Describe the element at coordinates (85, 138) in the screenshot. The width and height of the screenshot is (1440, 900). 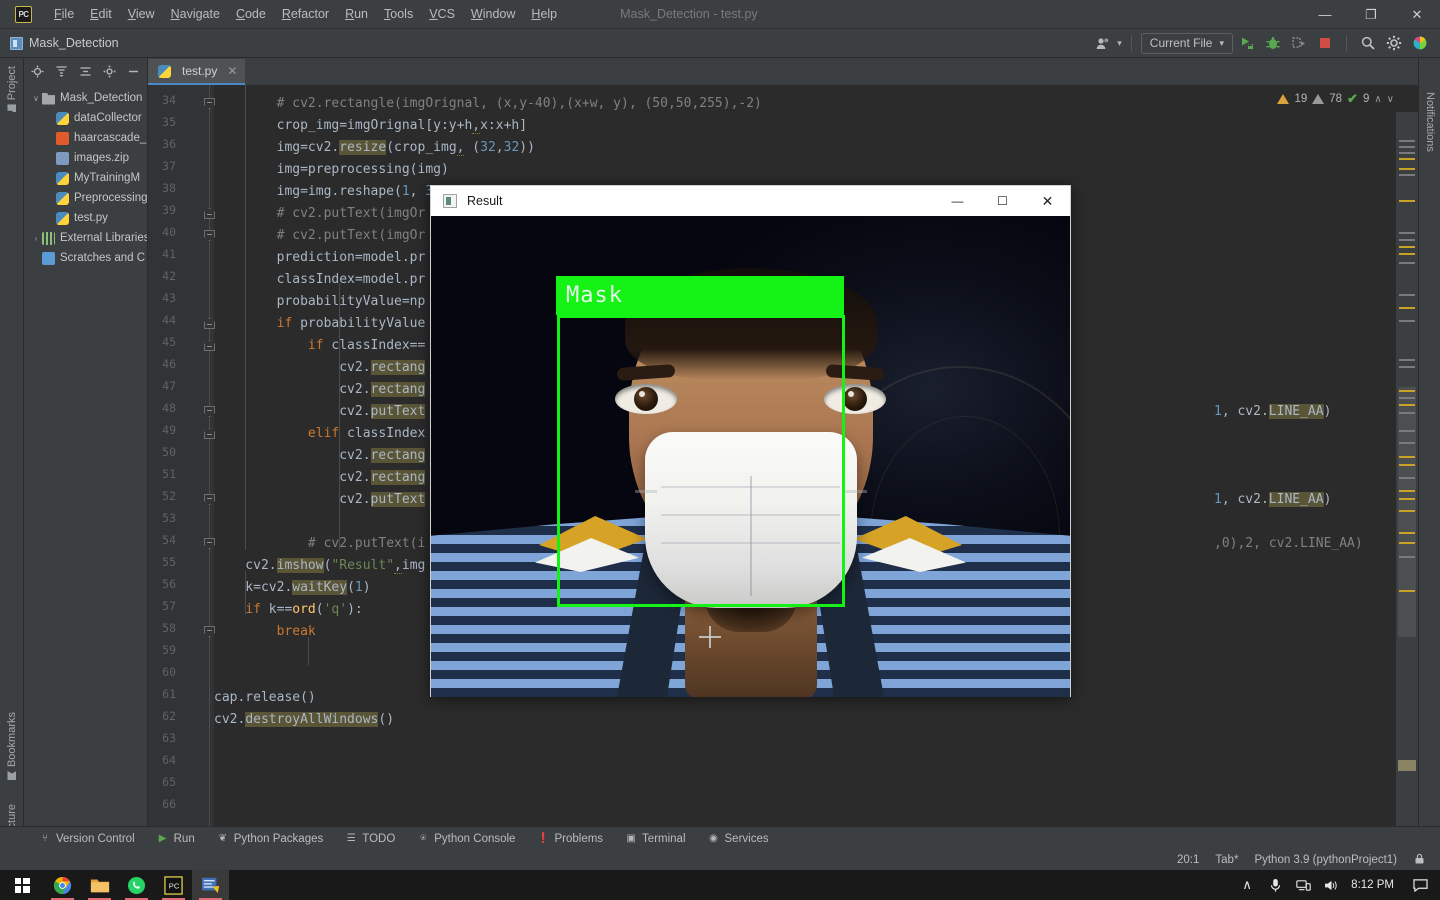
I see `tree-item-haarcascade: haarcascade_` at that location.